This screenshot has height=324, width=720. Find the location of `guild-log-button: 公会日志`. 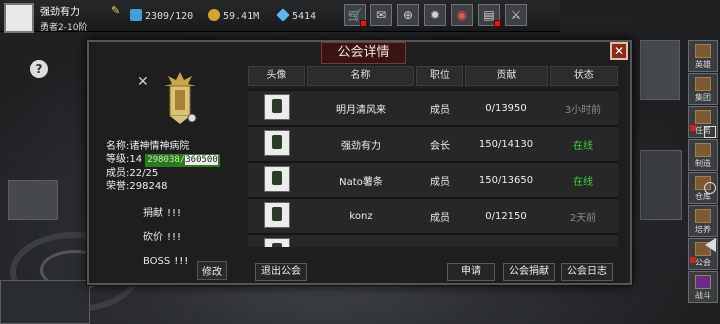

guild-log-button: 公会日志 is located at coordinates (587, 272).